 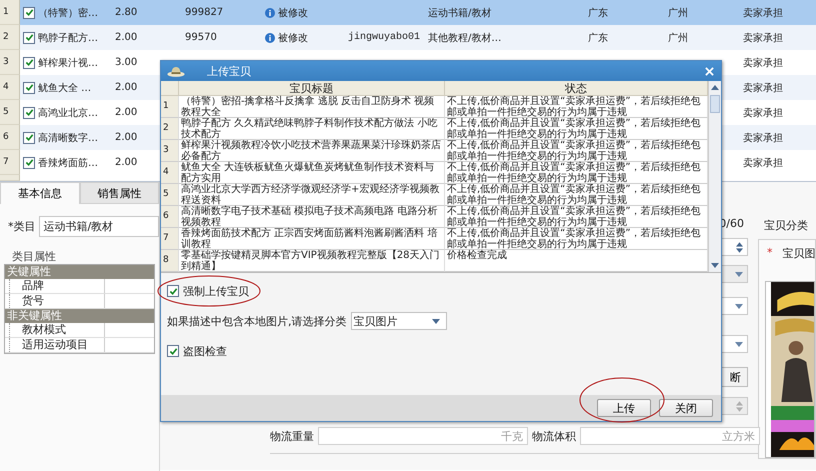 What do you see at coordinates (312, 88) in the screenshot?
I see `column-header: 宝贝标题` at bounding box center [312, 88].